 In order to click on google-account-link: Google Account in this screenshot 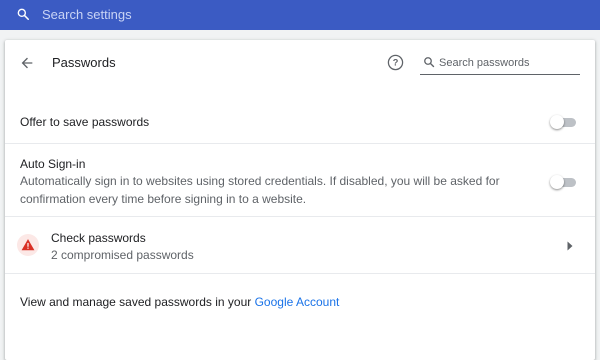, I will do `click(297, 302)`.